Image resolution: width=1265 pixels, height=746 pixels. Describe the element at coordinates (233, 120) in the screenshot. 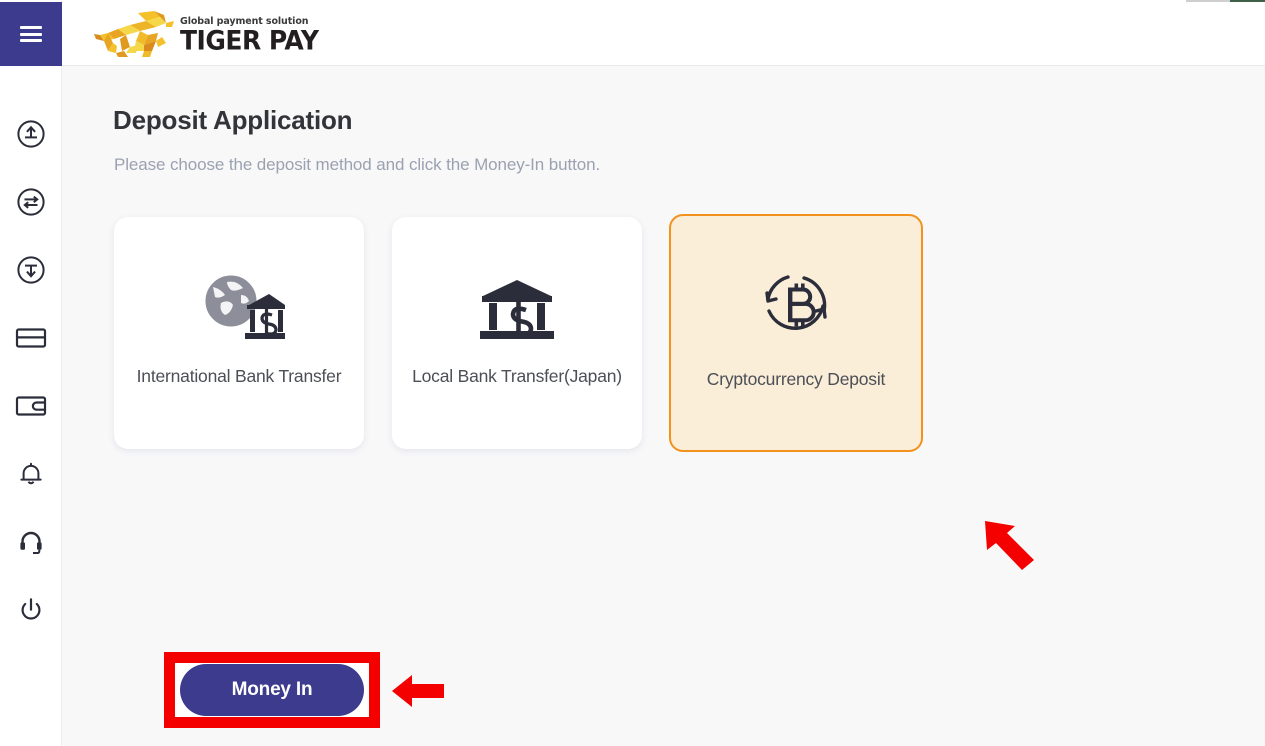

I see `page-title: Deposit Application` at that location.